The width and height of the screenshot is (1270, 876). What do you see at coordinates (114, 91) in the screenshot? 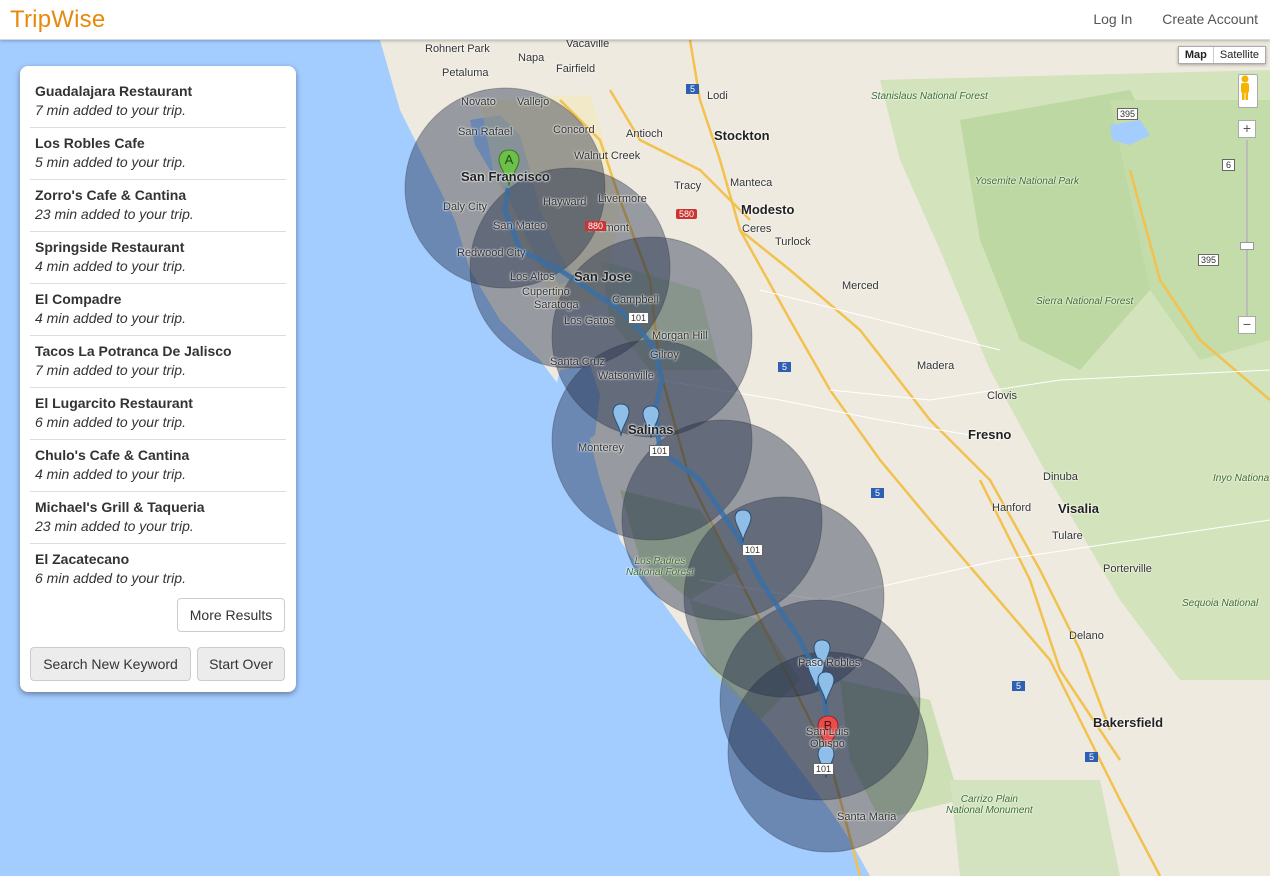
I see `result-name: Guadalajara Restaurant` at bounding box center [114, 91].